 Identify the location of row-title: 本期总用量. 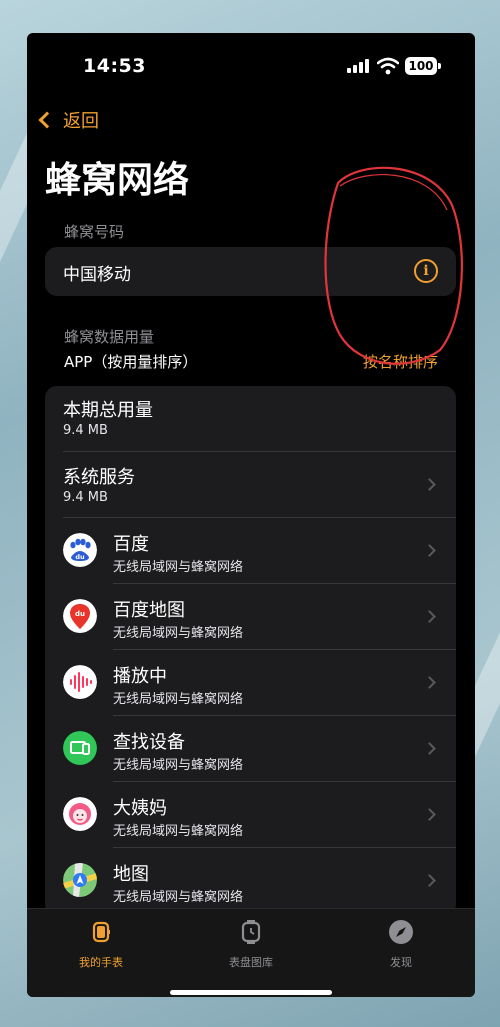
(108, 410).